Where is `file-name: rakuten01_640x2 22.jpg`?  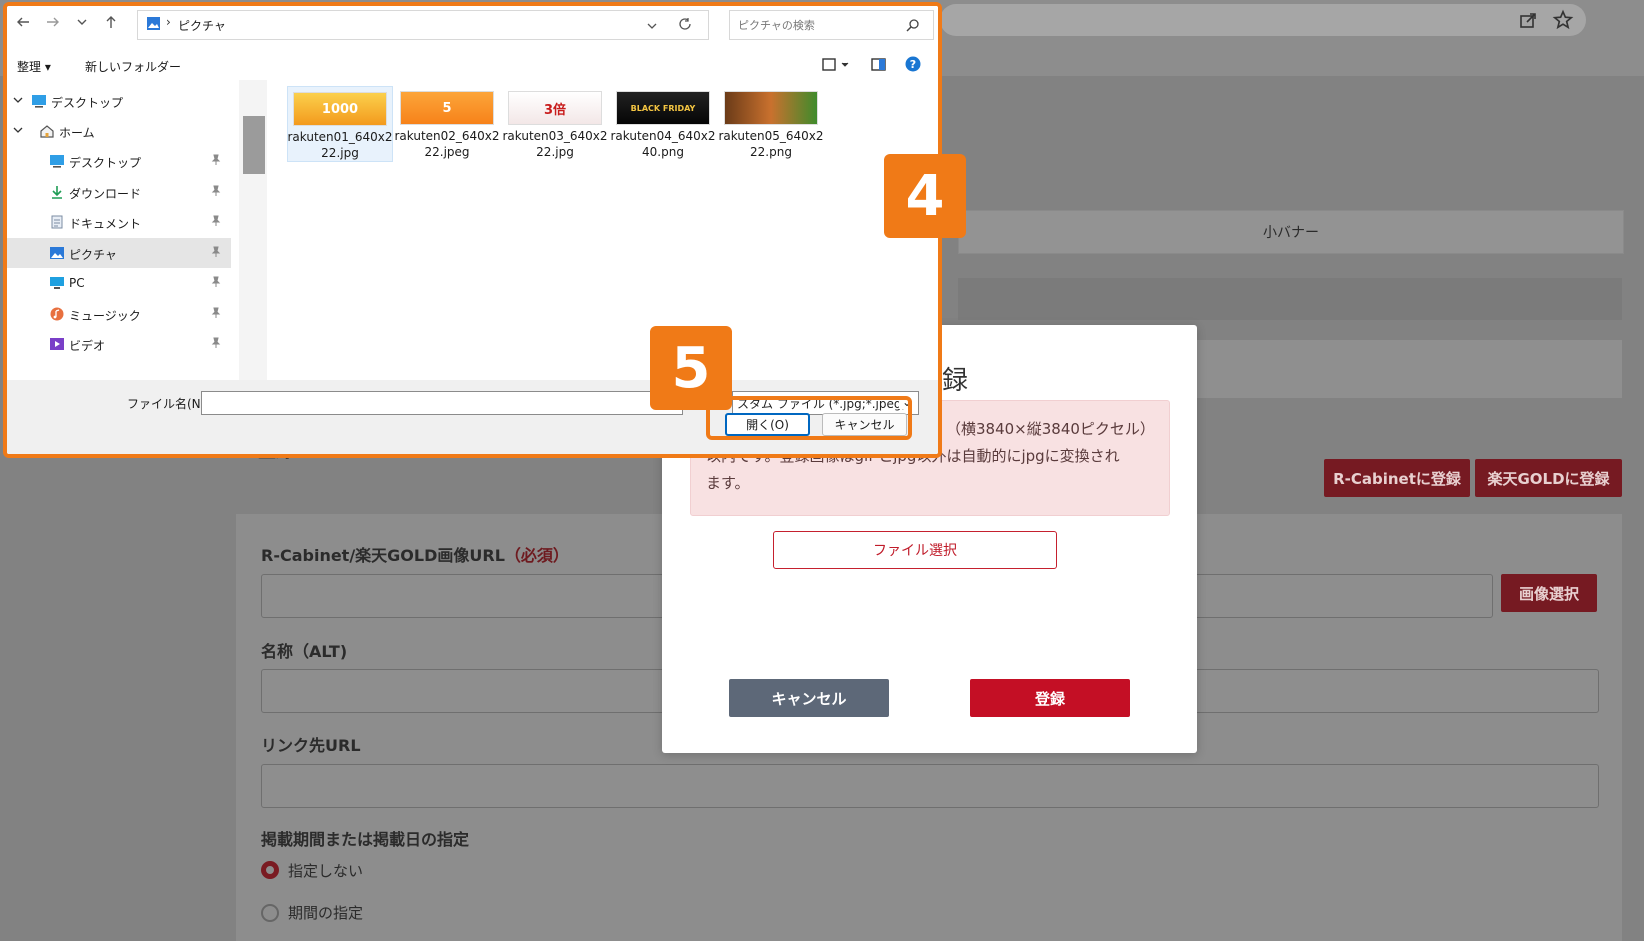
file-name: rakuten01_640x2 22.jpg is located at coordinates (339, 145).